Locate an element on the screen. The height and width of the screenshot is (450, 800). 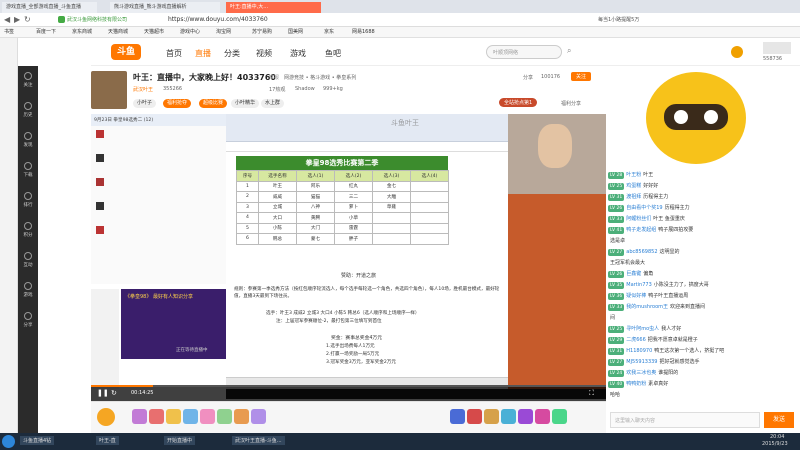
avatar is located at coordinates (737, 52).